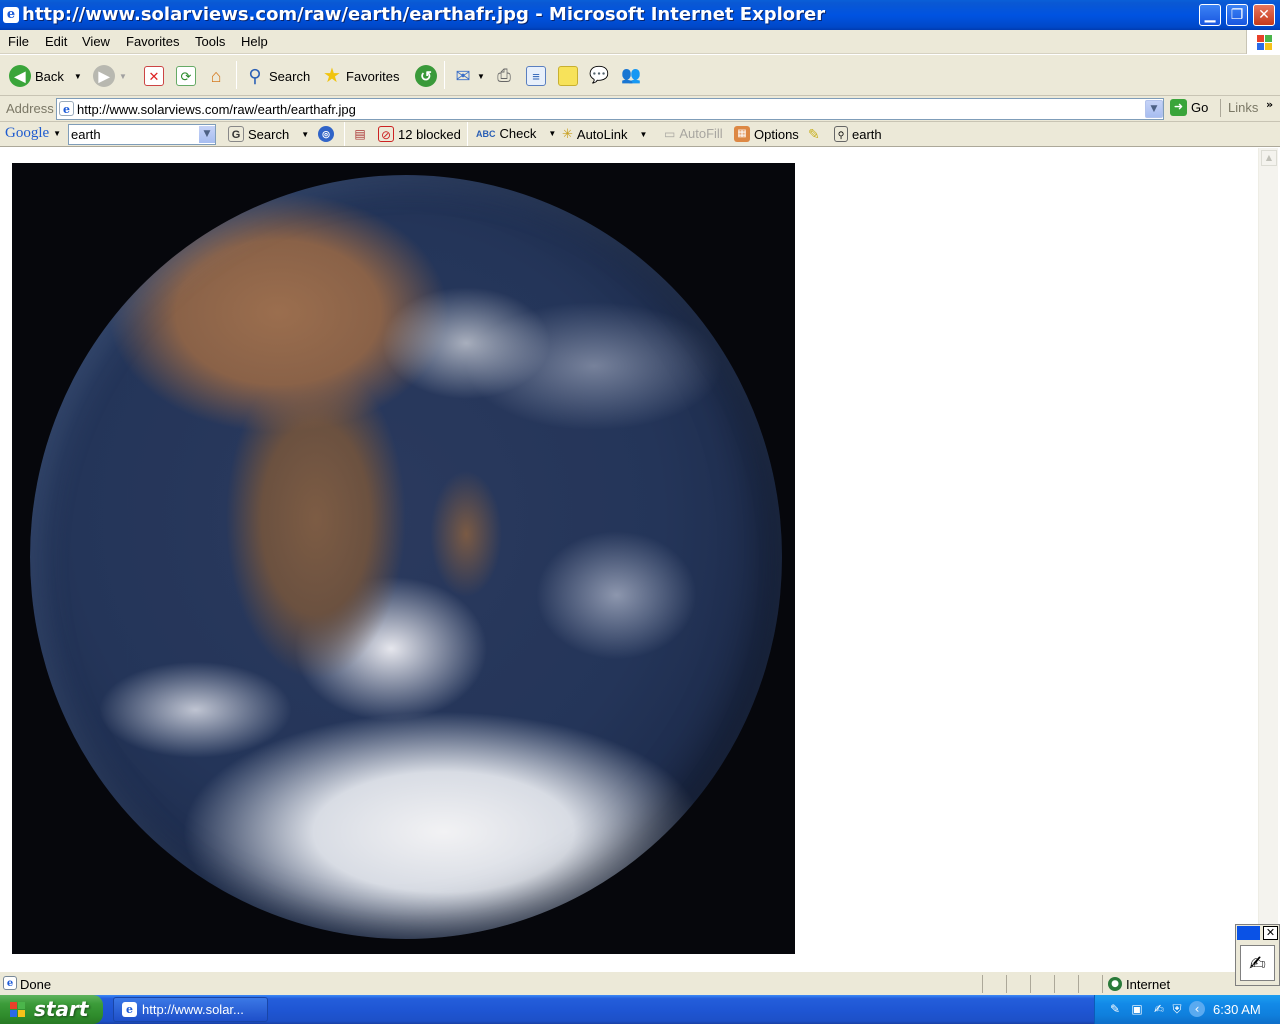 This screenshot has height=1024, width=1280. What do you see at coordinates (1177, 1009) in the screenshot?
I see `security-tray-icon: ⛨` at bounding box center [1177, 1009].